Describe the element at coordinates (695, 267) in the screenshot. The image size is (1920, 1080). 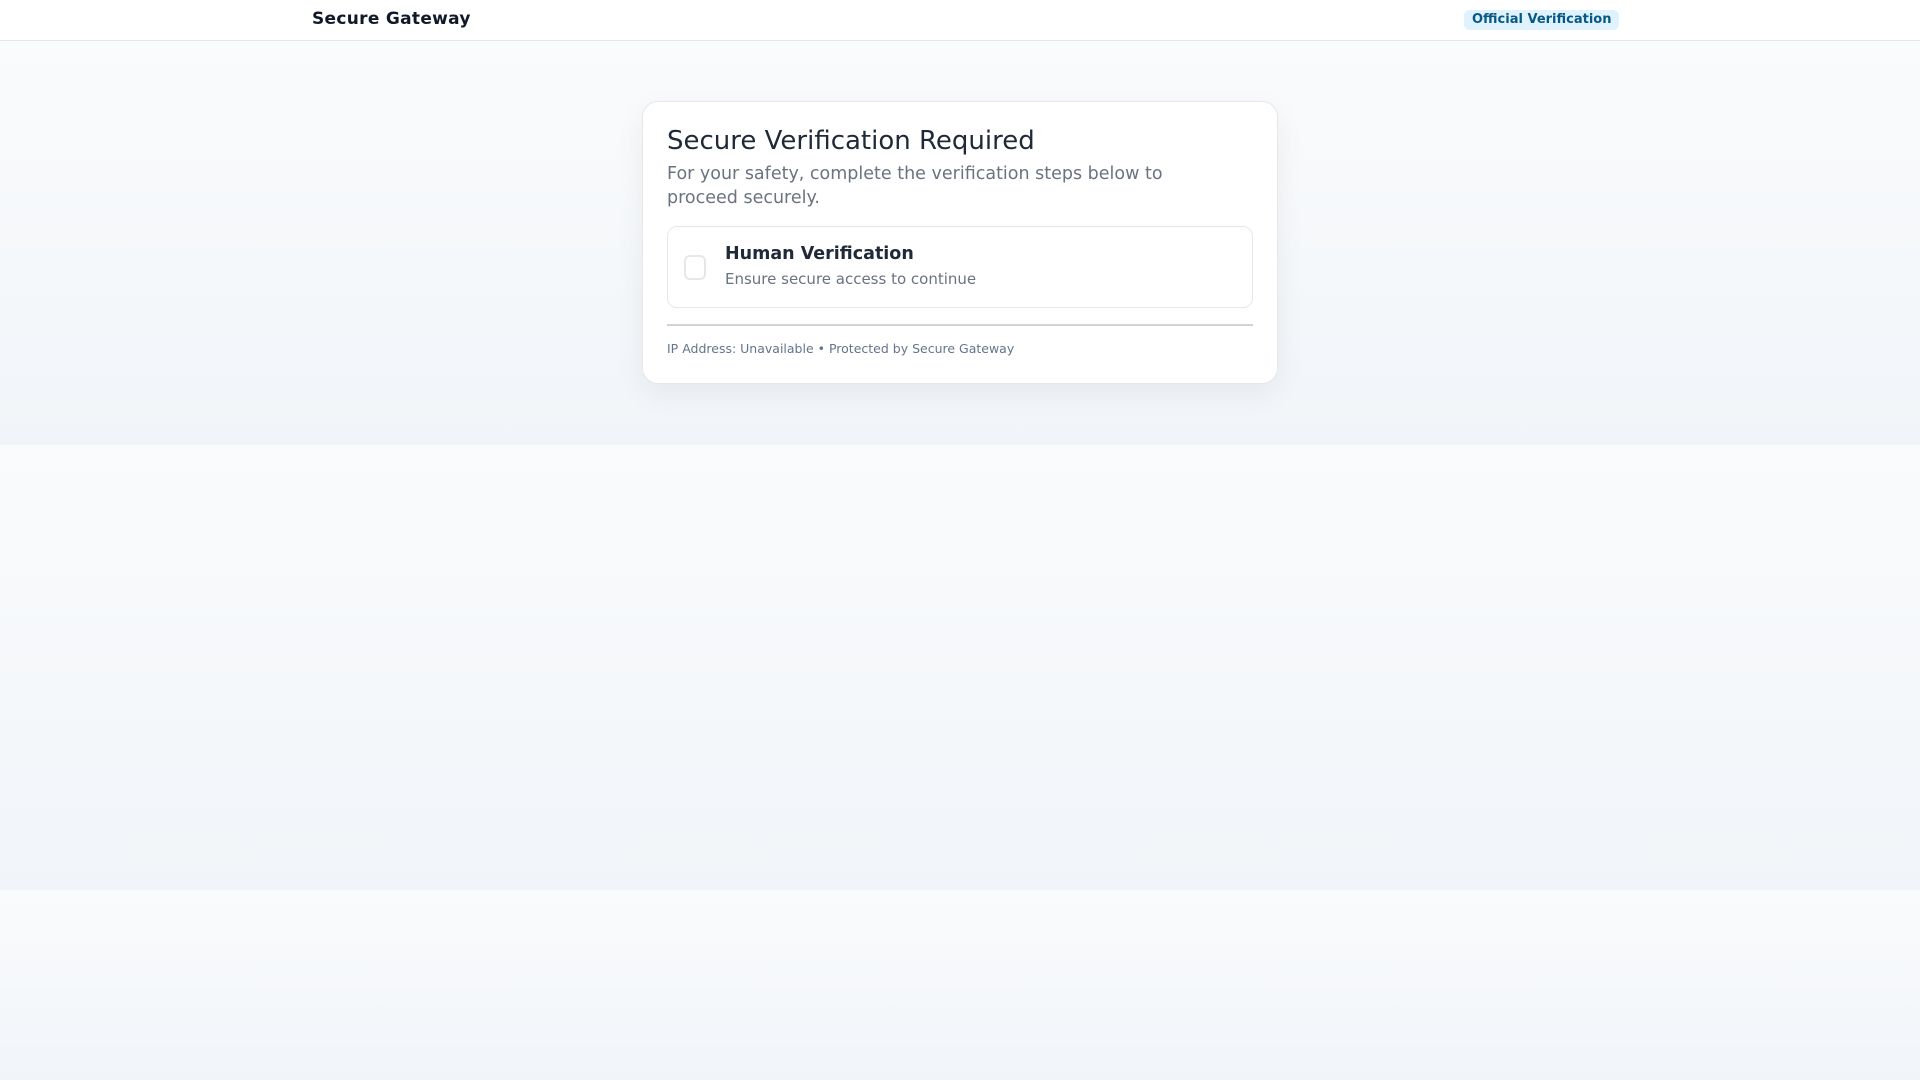
I see `human-verification-checkbox` at that location.